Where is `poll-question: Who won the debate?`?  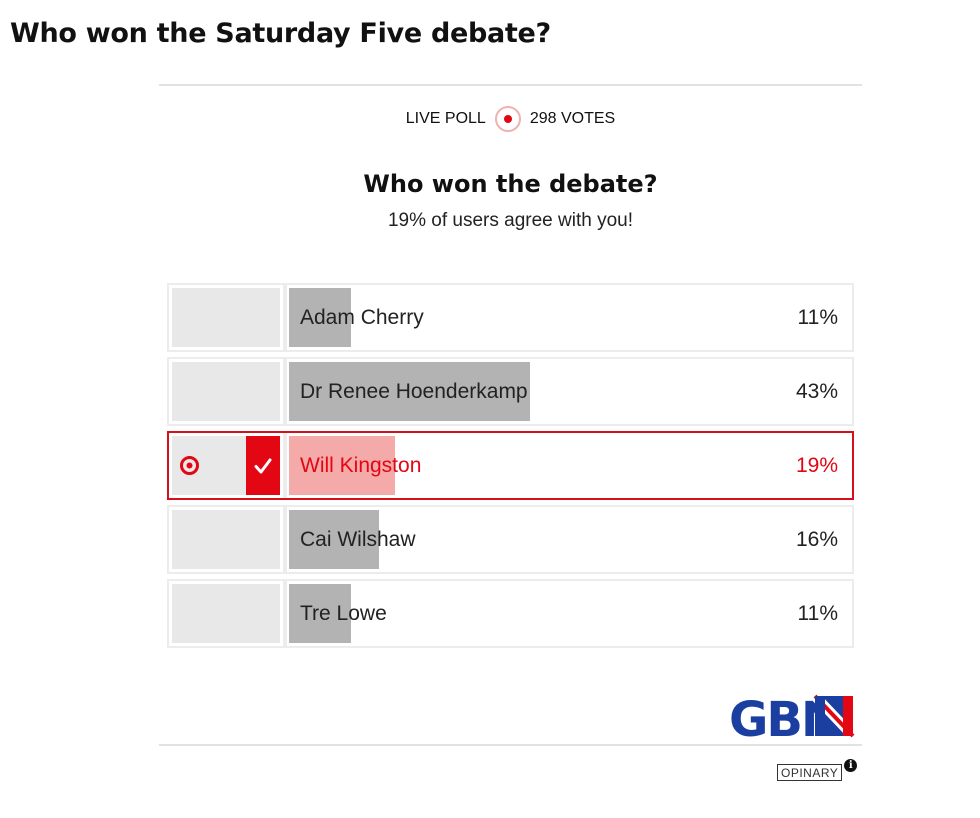 poll-question: Who won the debate? is located at coordinates (510, 184).